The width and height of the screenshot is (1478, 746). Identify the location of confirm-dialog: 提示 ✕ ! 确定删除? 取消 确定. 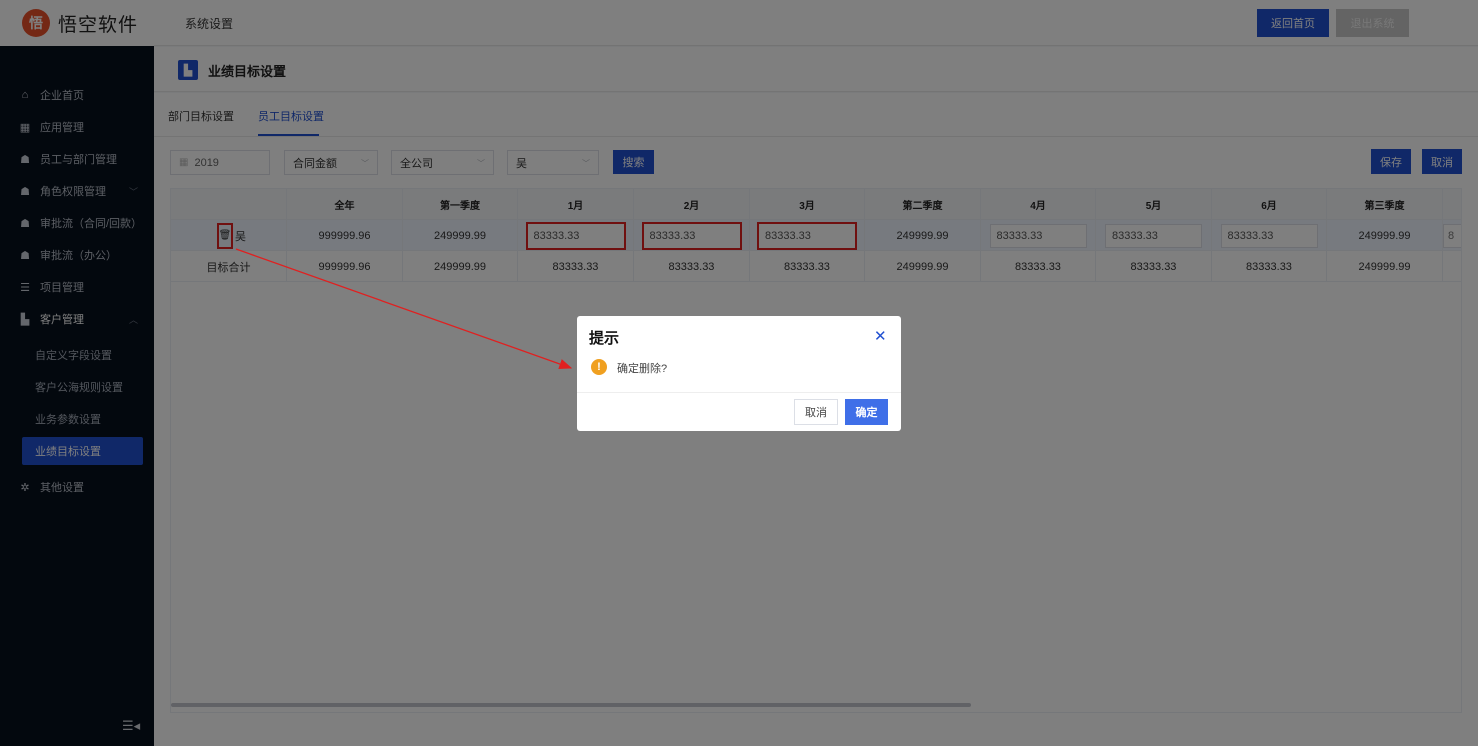
(739, 373).